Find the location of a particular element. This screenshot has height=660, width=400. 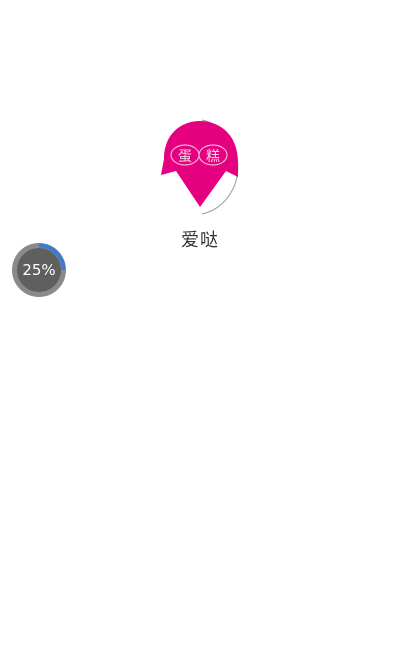

download-progress-bubble: 25% is located at coordinates (39, 270).